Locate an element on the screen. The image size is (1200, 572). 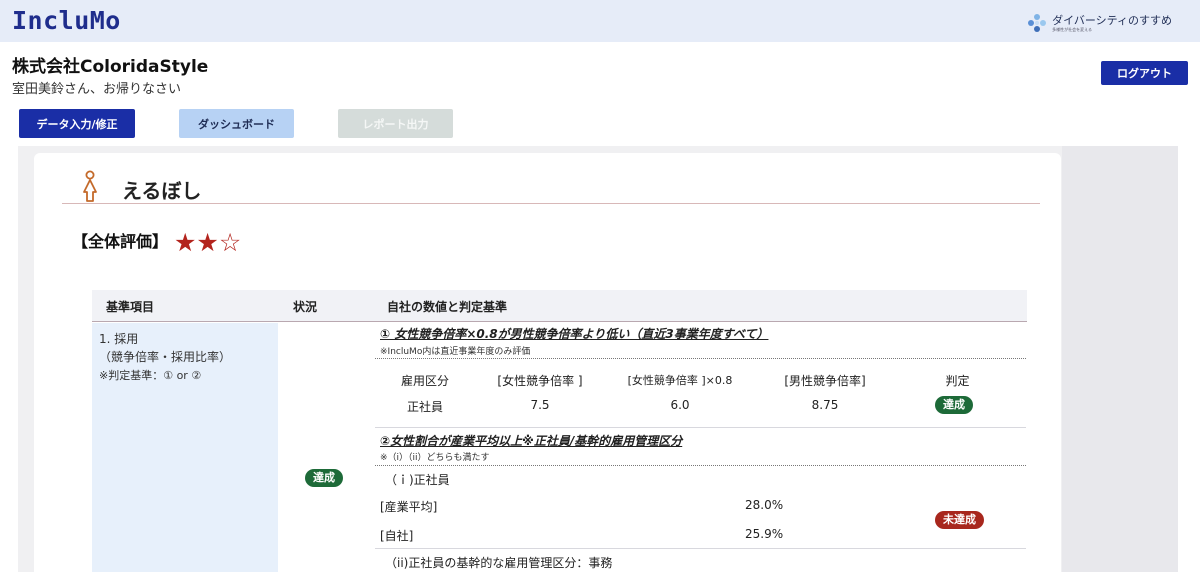
data-input-button: データ入力/修正 is located at coordinates (77, 123).